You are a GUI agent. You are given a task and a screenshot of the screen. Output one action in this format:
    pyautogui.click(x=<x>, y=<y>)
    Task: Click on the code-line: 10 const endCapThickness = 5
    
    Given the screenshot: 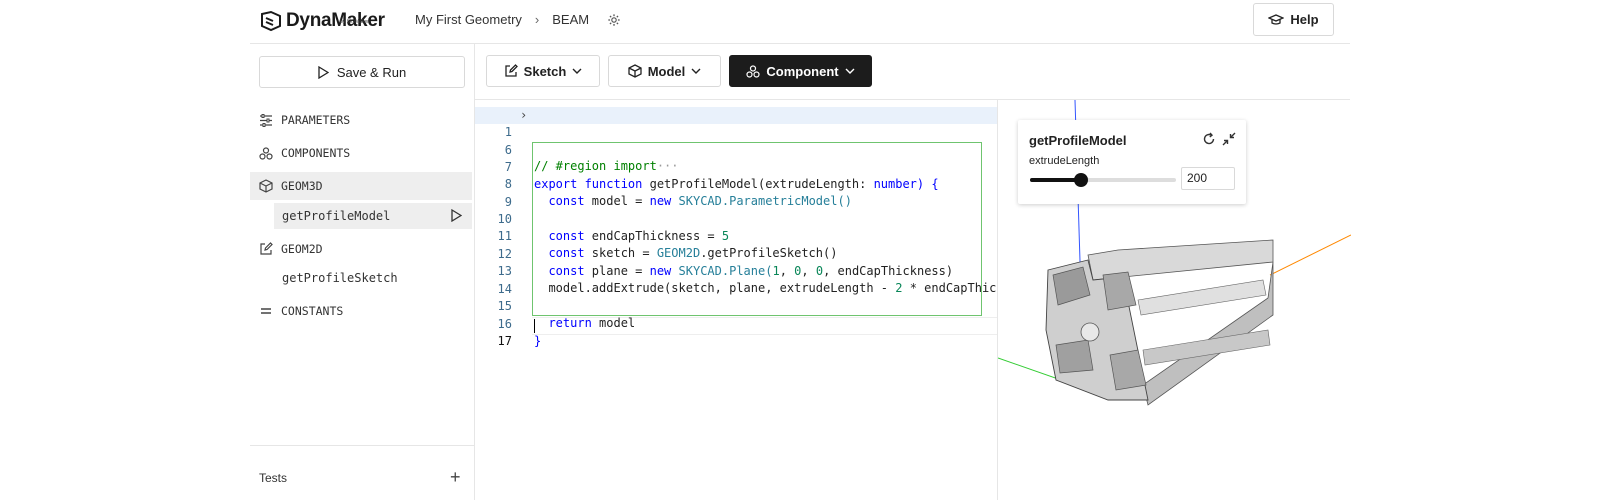 What is the action you would take?
    pyautogui.click(x=736, y=218)
    